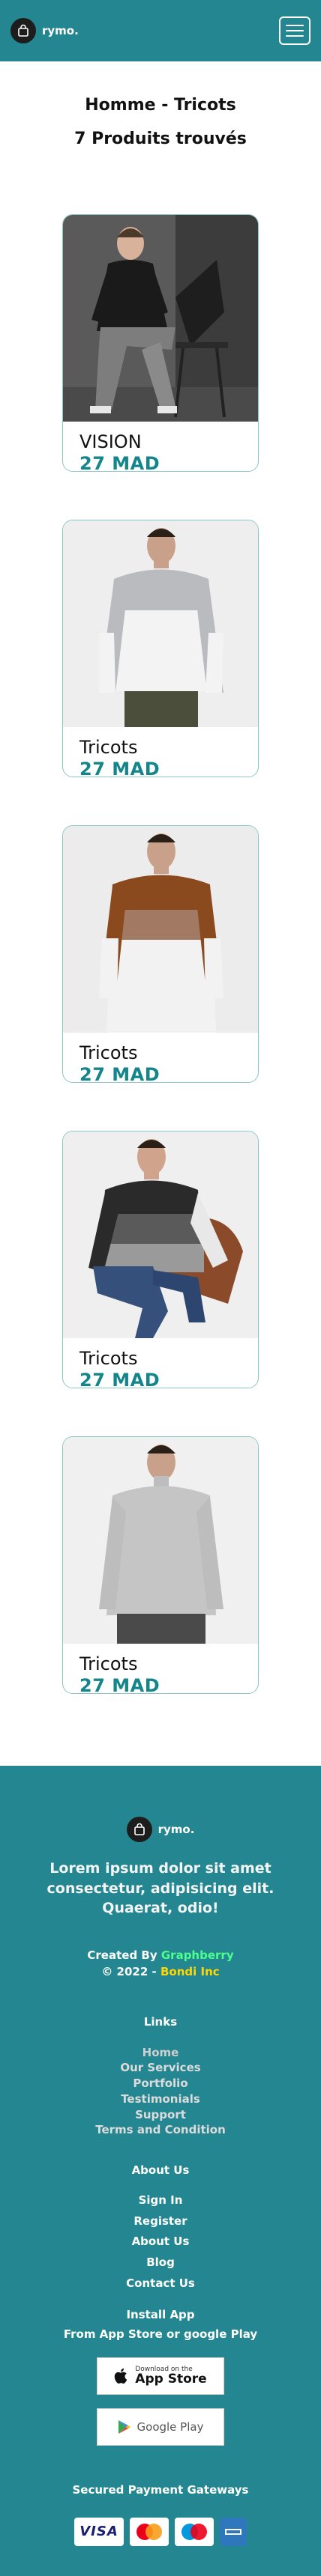 This screenshot has height=2576, width=321. What do you see at coordinates (169, 442) in the screenshot?
I see `product-name: VISION` at bounding box center [169, 442].